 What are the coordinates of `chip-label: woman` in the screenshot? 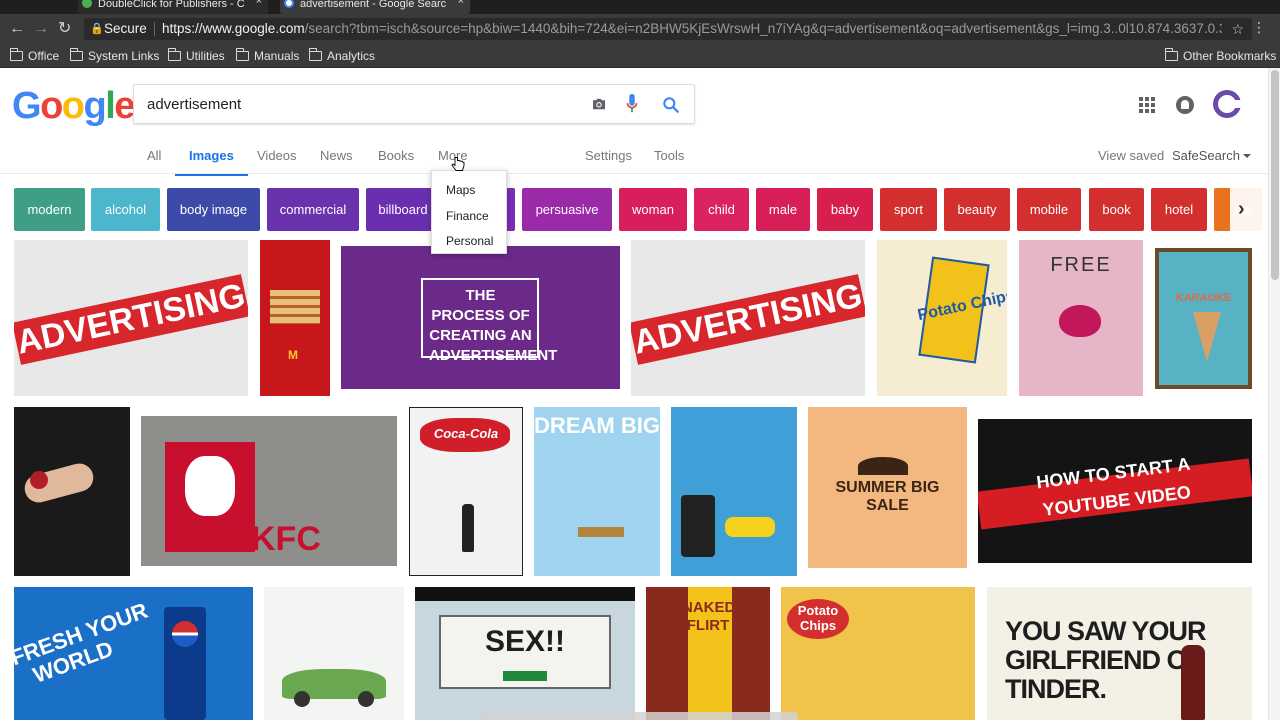 It's located at (653, 209).